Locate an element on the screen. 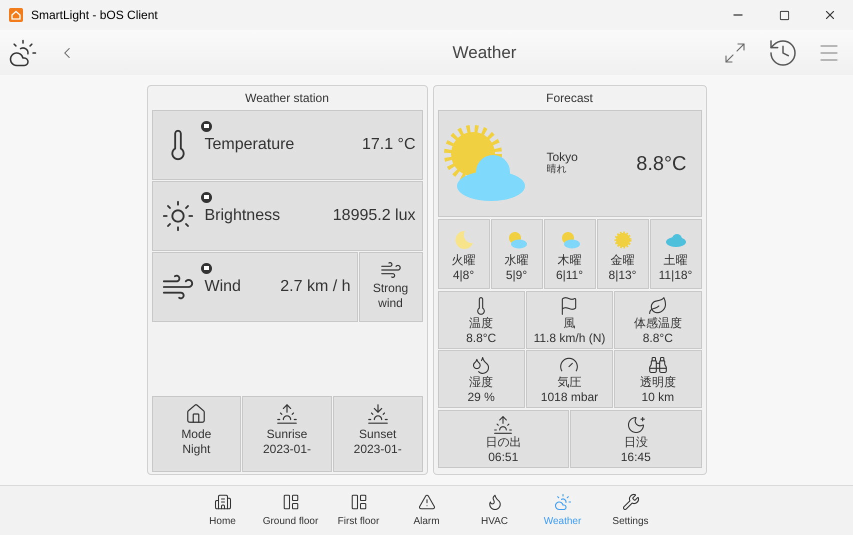  app-logo-icon is located at coordinates (16, 15).